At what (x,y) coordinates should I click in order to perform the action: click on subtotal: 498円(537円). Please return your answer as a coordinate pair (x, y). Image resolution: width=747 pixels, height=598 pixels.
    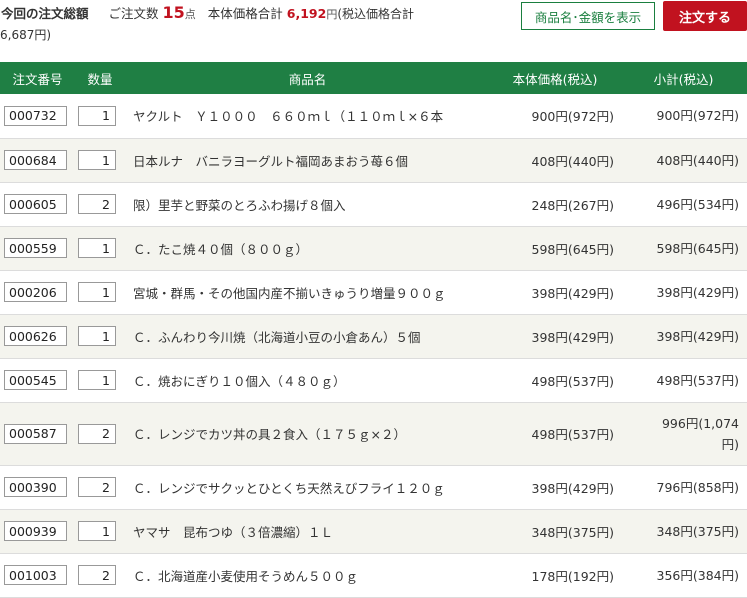
    Looking at the image, I should click on (683, 380).